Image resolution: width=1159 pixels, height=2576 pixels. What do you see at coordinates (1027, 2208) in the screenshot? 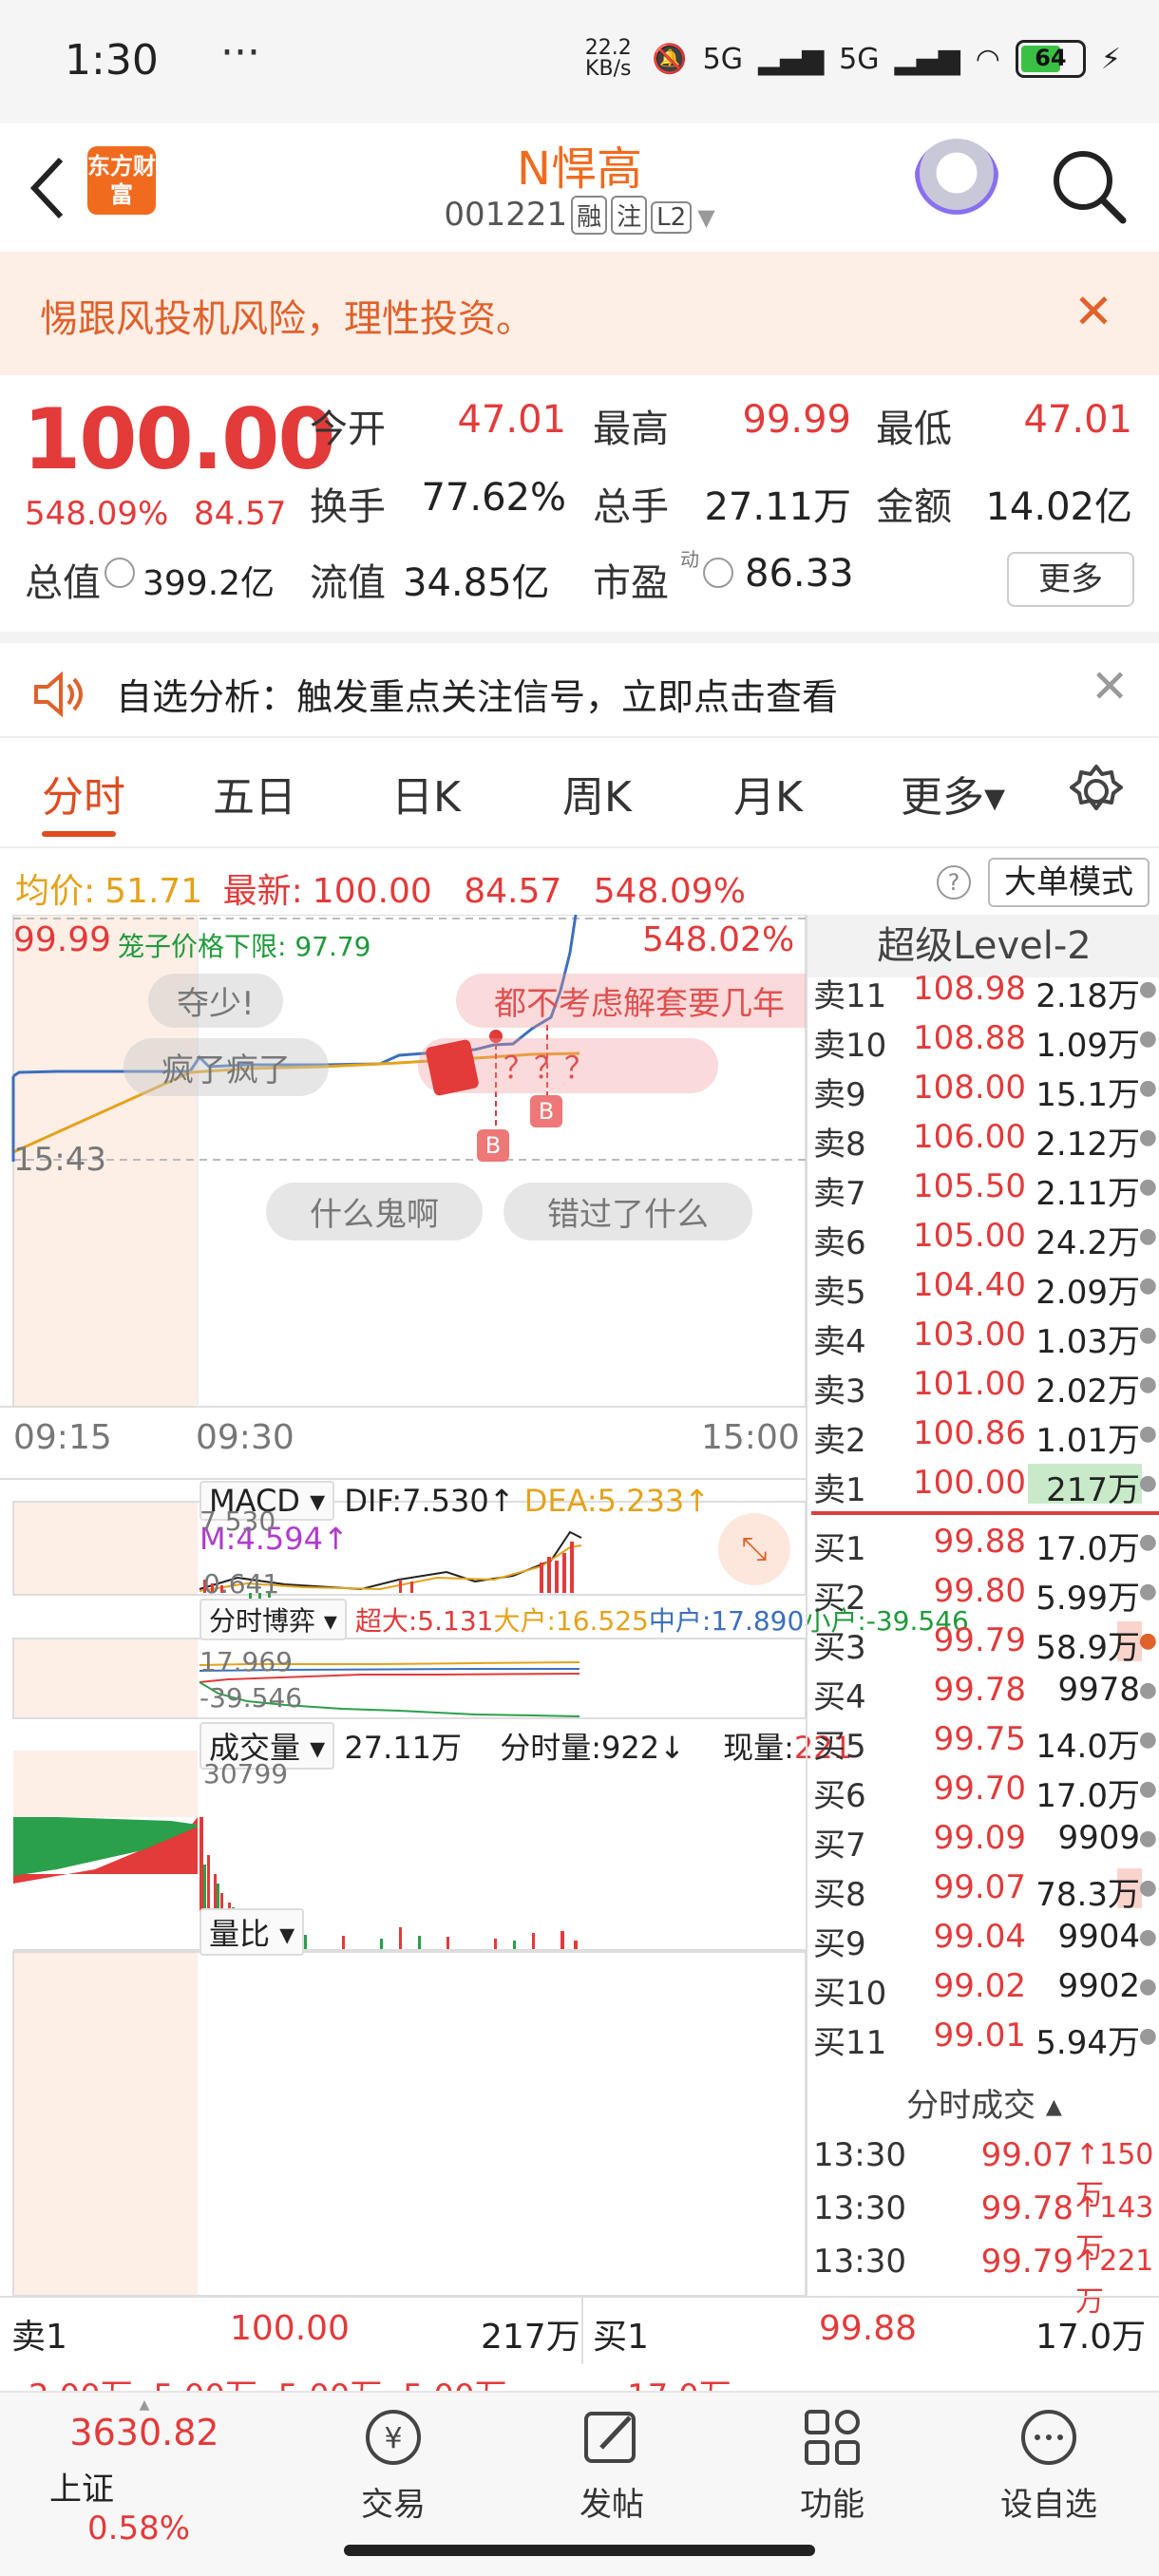
I see `trade-price: 99.78` at bounding box center [1027, 2208].